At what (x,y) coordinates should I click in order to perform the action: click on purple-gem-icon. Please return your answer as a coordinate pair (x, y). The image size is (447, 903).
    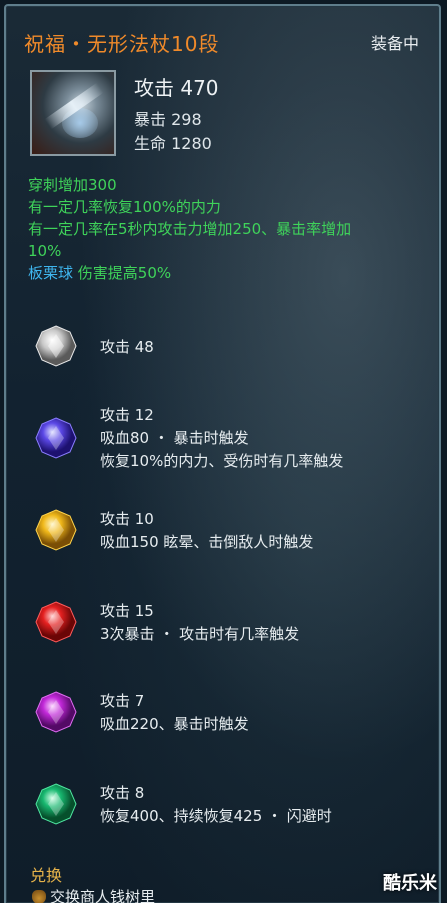
    Looking at the image, I should click on (56, 712).